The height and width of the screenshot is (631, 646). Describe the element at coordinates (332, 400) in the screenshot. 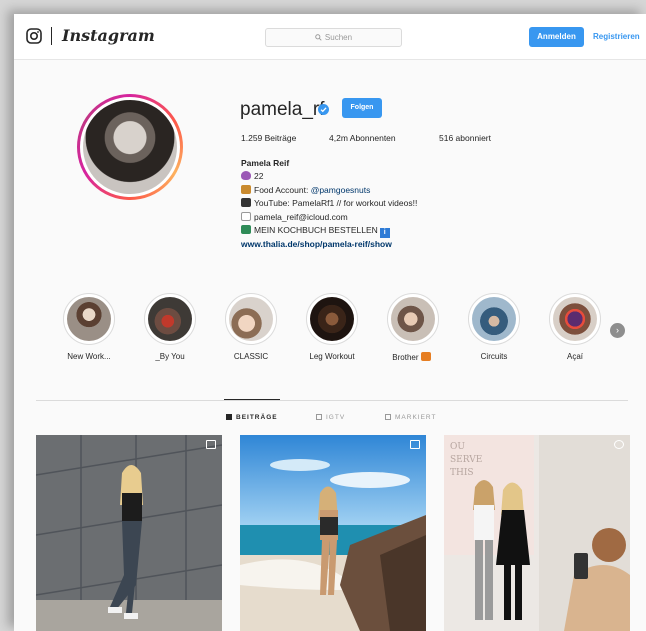

I see `tabs-divider` at that location.